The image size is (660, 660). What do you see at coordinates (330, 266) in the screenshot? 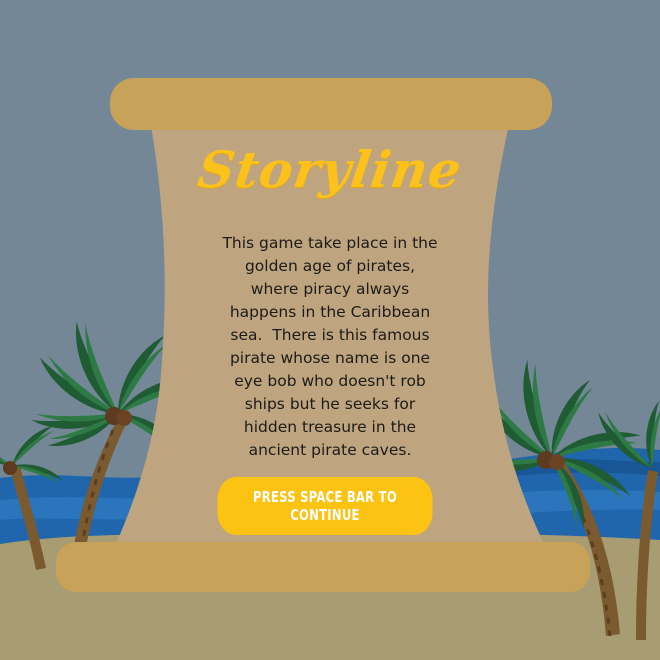
I see `story-line: golden age of pirates,` at bounding box center [330, 266].